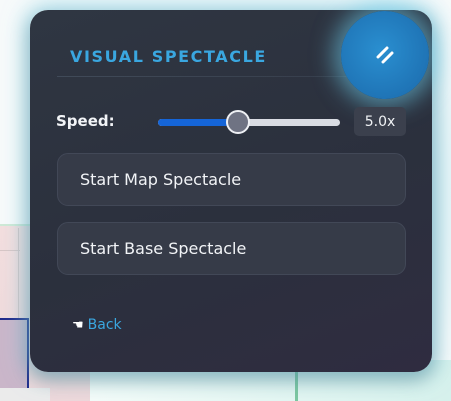 This screenshot has height=401, width=451. What do you see at coordinates (10, 250) in the screenshot?
I see `background-divider` at bounding box center [10, 250].